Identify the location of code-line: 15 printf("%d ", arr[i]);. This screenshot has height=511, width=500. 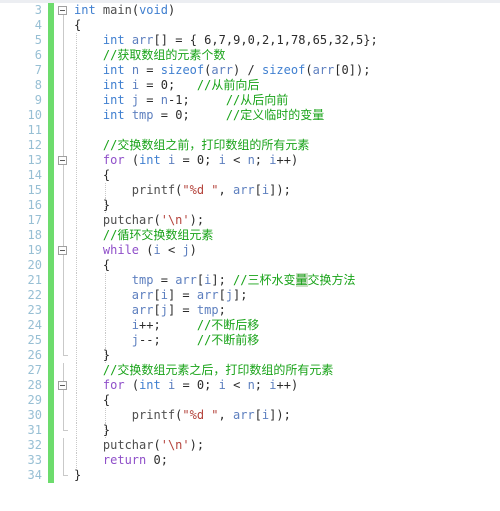
(250, 190).